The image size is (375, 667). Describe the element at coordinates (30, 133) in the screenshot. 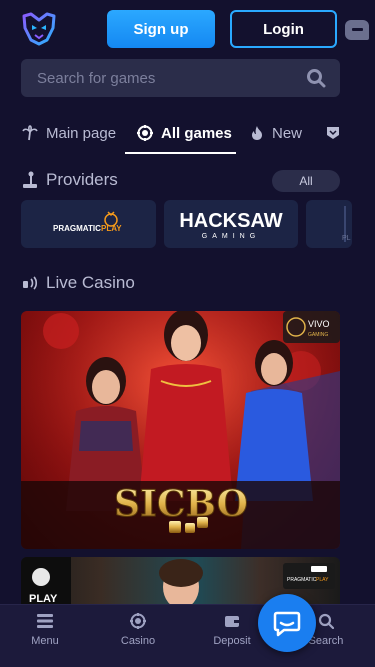

I see `palm-tree-icon` at that location.